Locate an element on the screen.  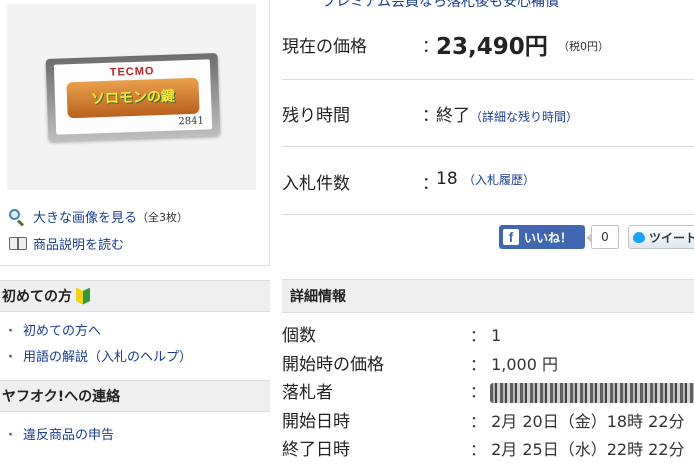
detail-value-start-time: 2月 20日（金）18時 22分 is located at coordinates (588, 421).